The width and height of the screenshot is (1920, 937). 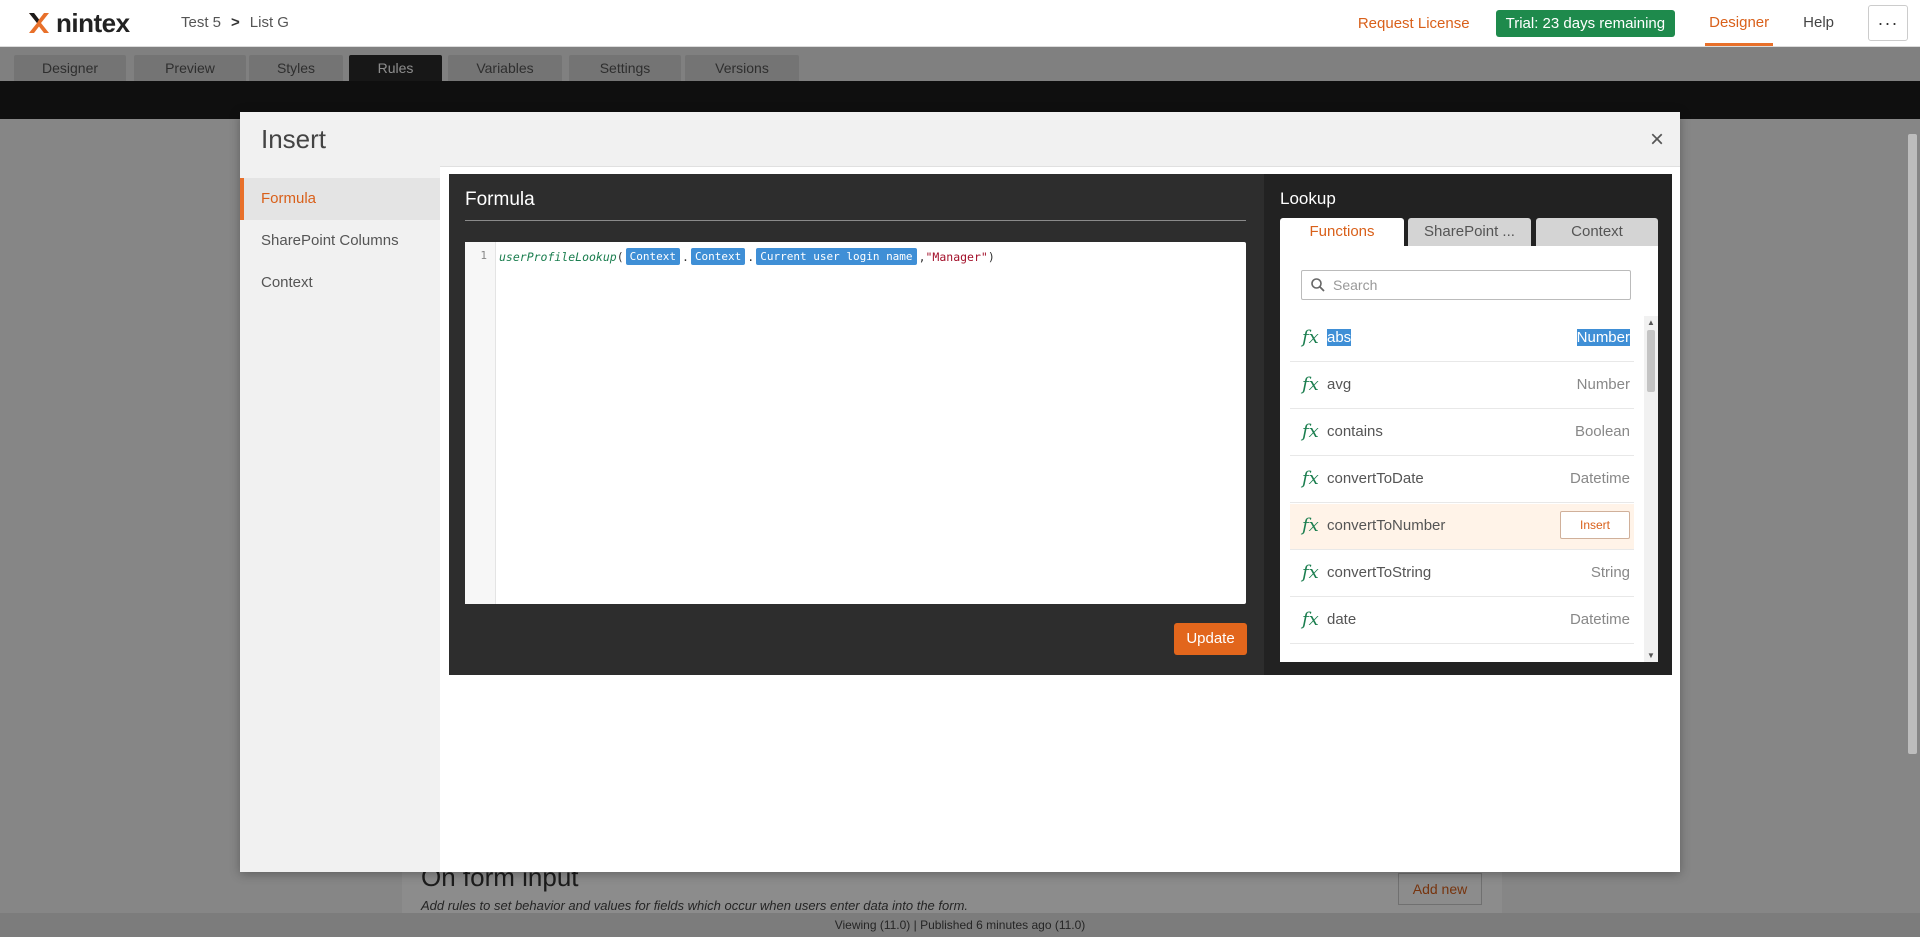 What do you see at coordinates (1651, 489) in the screenshot?
I see `function-list-scrollbar: ▲ ▼` at bounding box center [1651, 489].